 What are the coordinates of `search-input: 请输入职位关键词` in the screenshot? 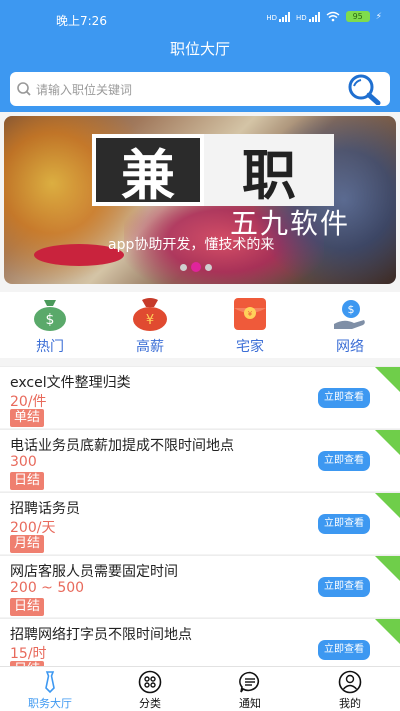 It's located at (200, 89).